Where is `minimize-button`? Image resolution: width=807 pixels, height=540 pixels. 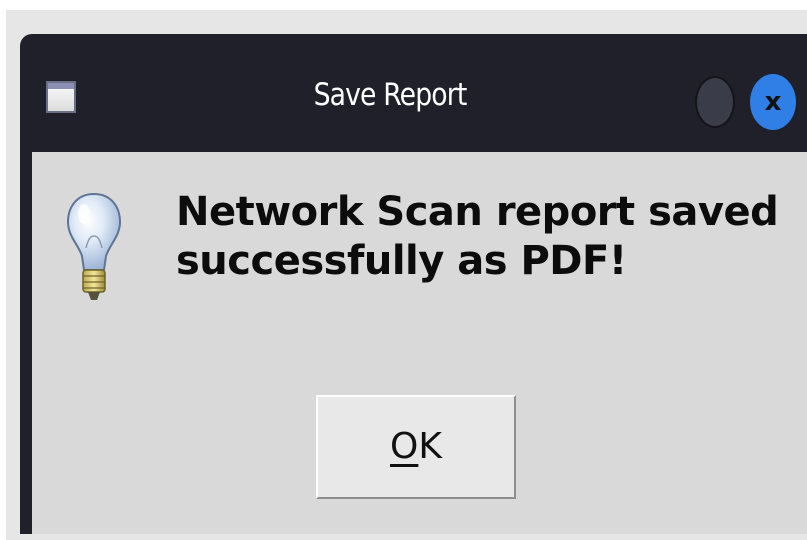
minimize-button is located at coordinates (715, 102).